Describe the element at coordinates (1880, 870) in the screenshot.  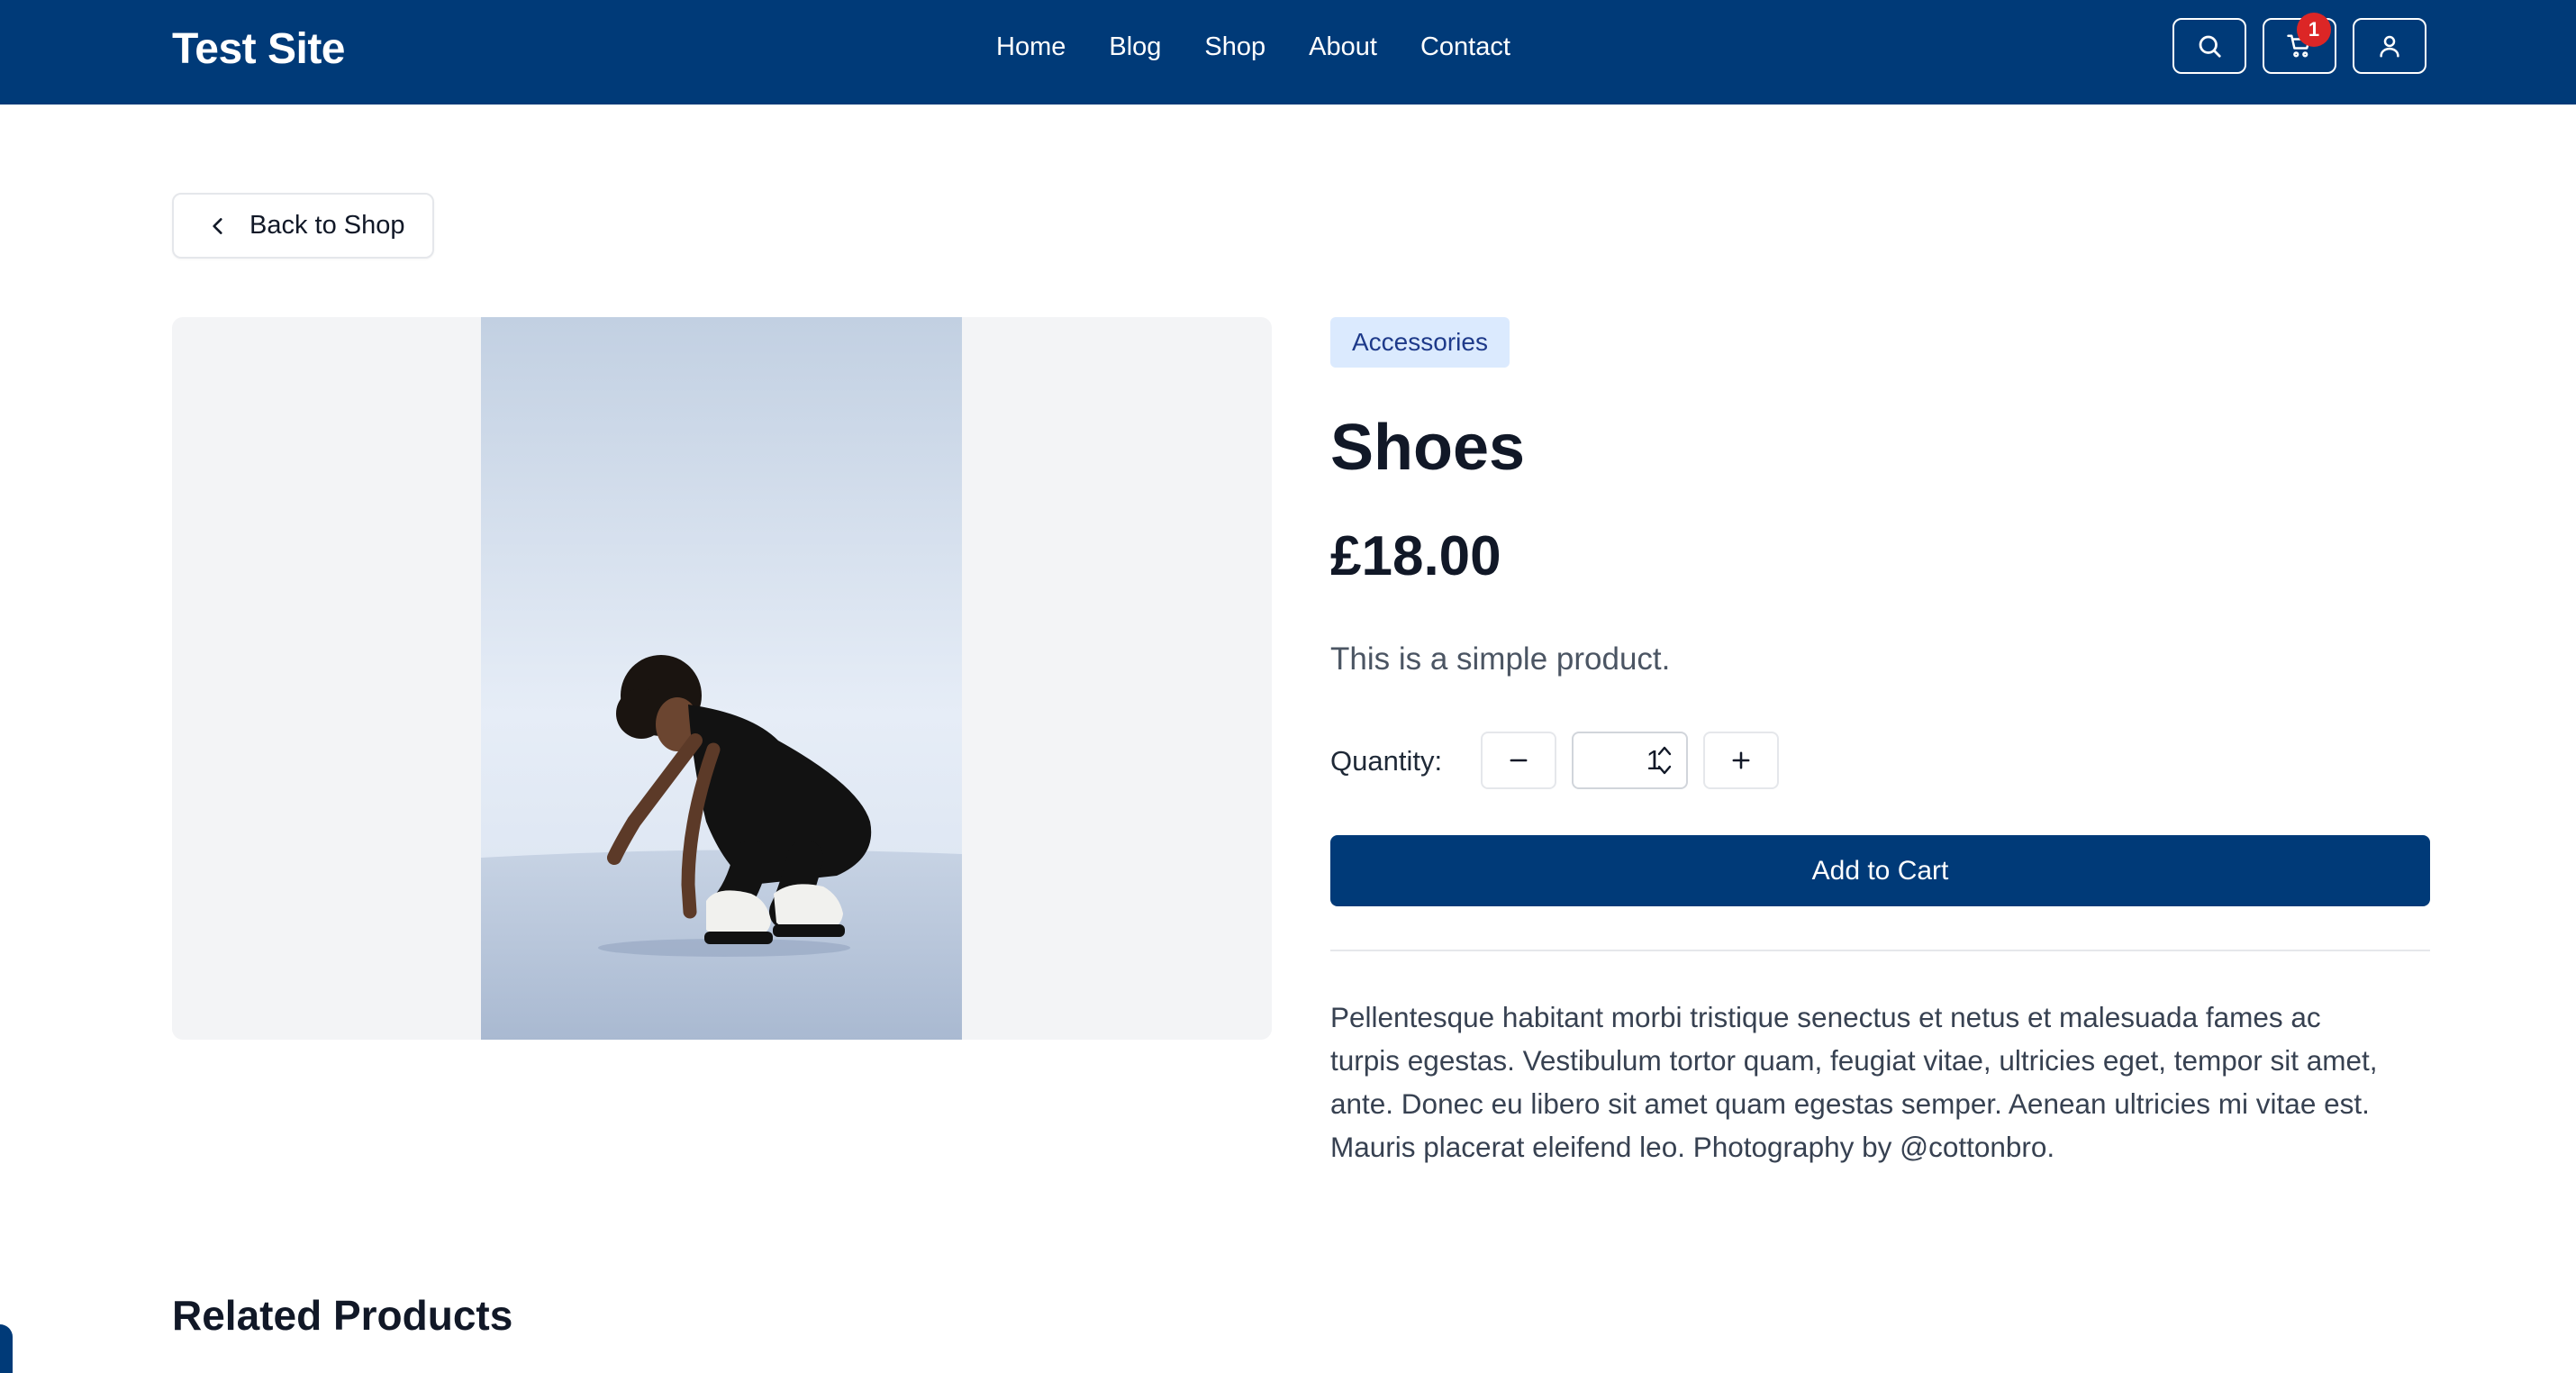
I see `add-to-cart-button: Add to Cart` at that location.